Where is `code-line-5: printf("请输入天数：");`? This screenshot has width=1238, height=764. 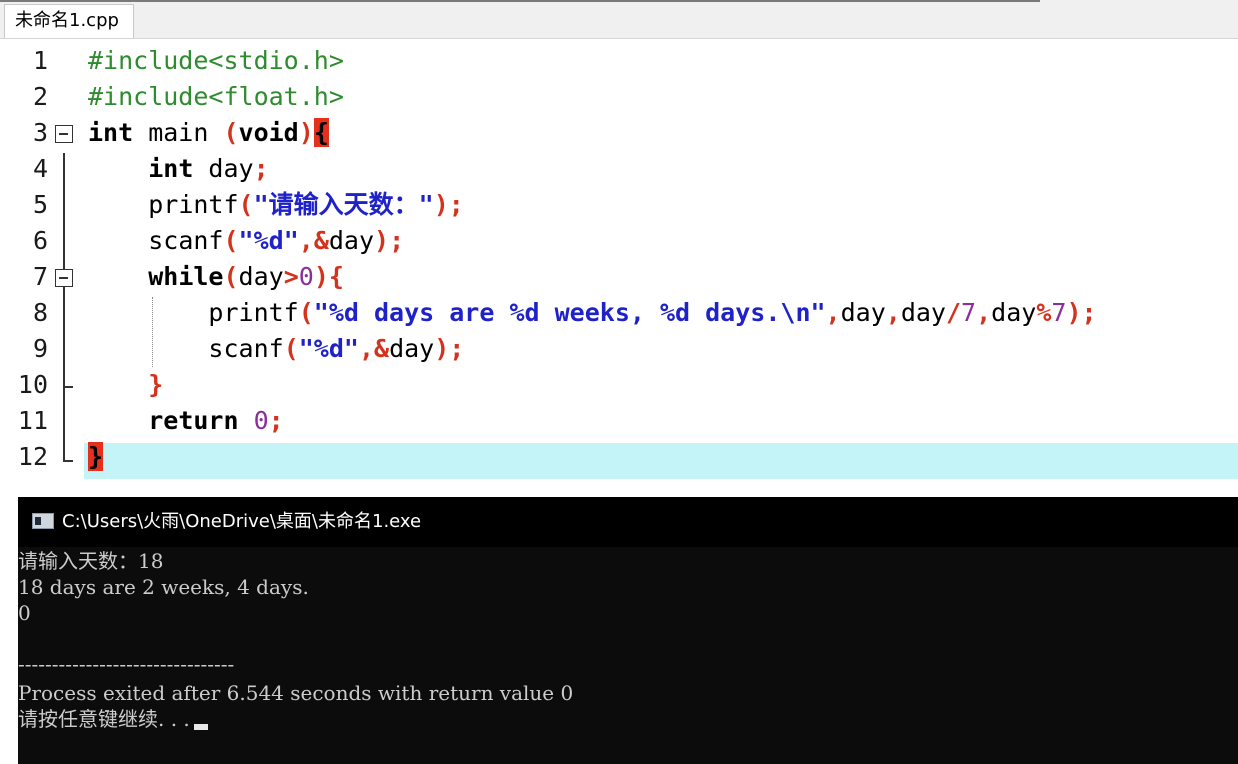 code-line-5: printf("请输入天数："); is located at coordinates (276, 205).